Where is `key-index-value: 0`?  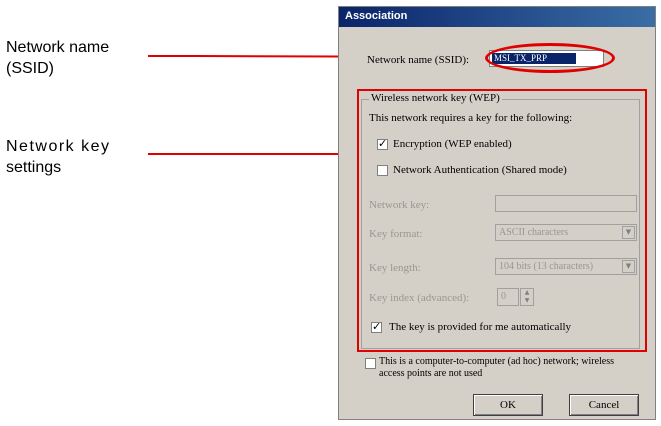
key-index-value: 0 is located at coordinates (503, 296).